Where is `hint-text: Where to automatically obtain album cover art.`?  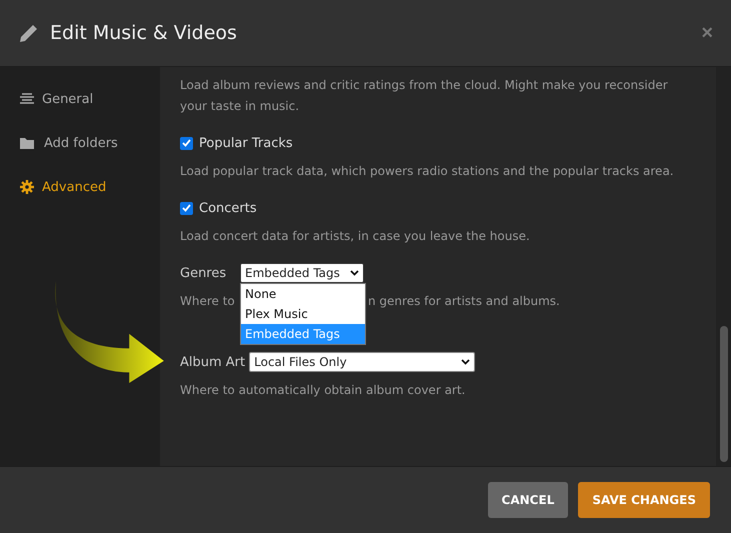
hint-text: Where to automatically obtain album cover art. is located at coordinates (323, 390).